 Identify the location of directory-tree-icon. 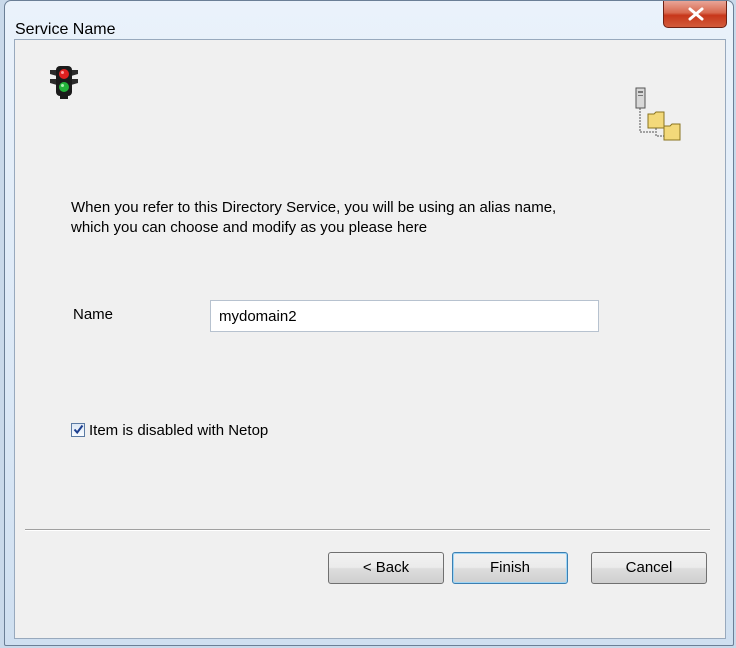
(658, 114).